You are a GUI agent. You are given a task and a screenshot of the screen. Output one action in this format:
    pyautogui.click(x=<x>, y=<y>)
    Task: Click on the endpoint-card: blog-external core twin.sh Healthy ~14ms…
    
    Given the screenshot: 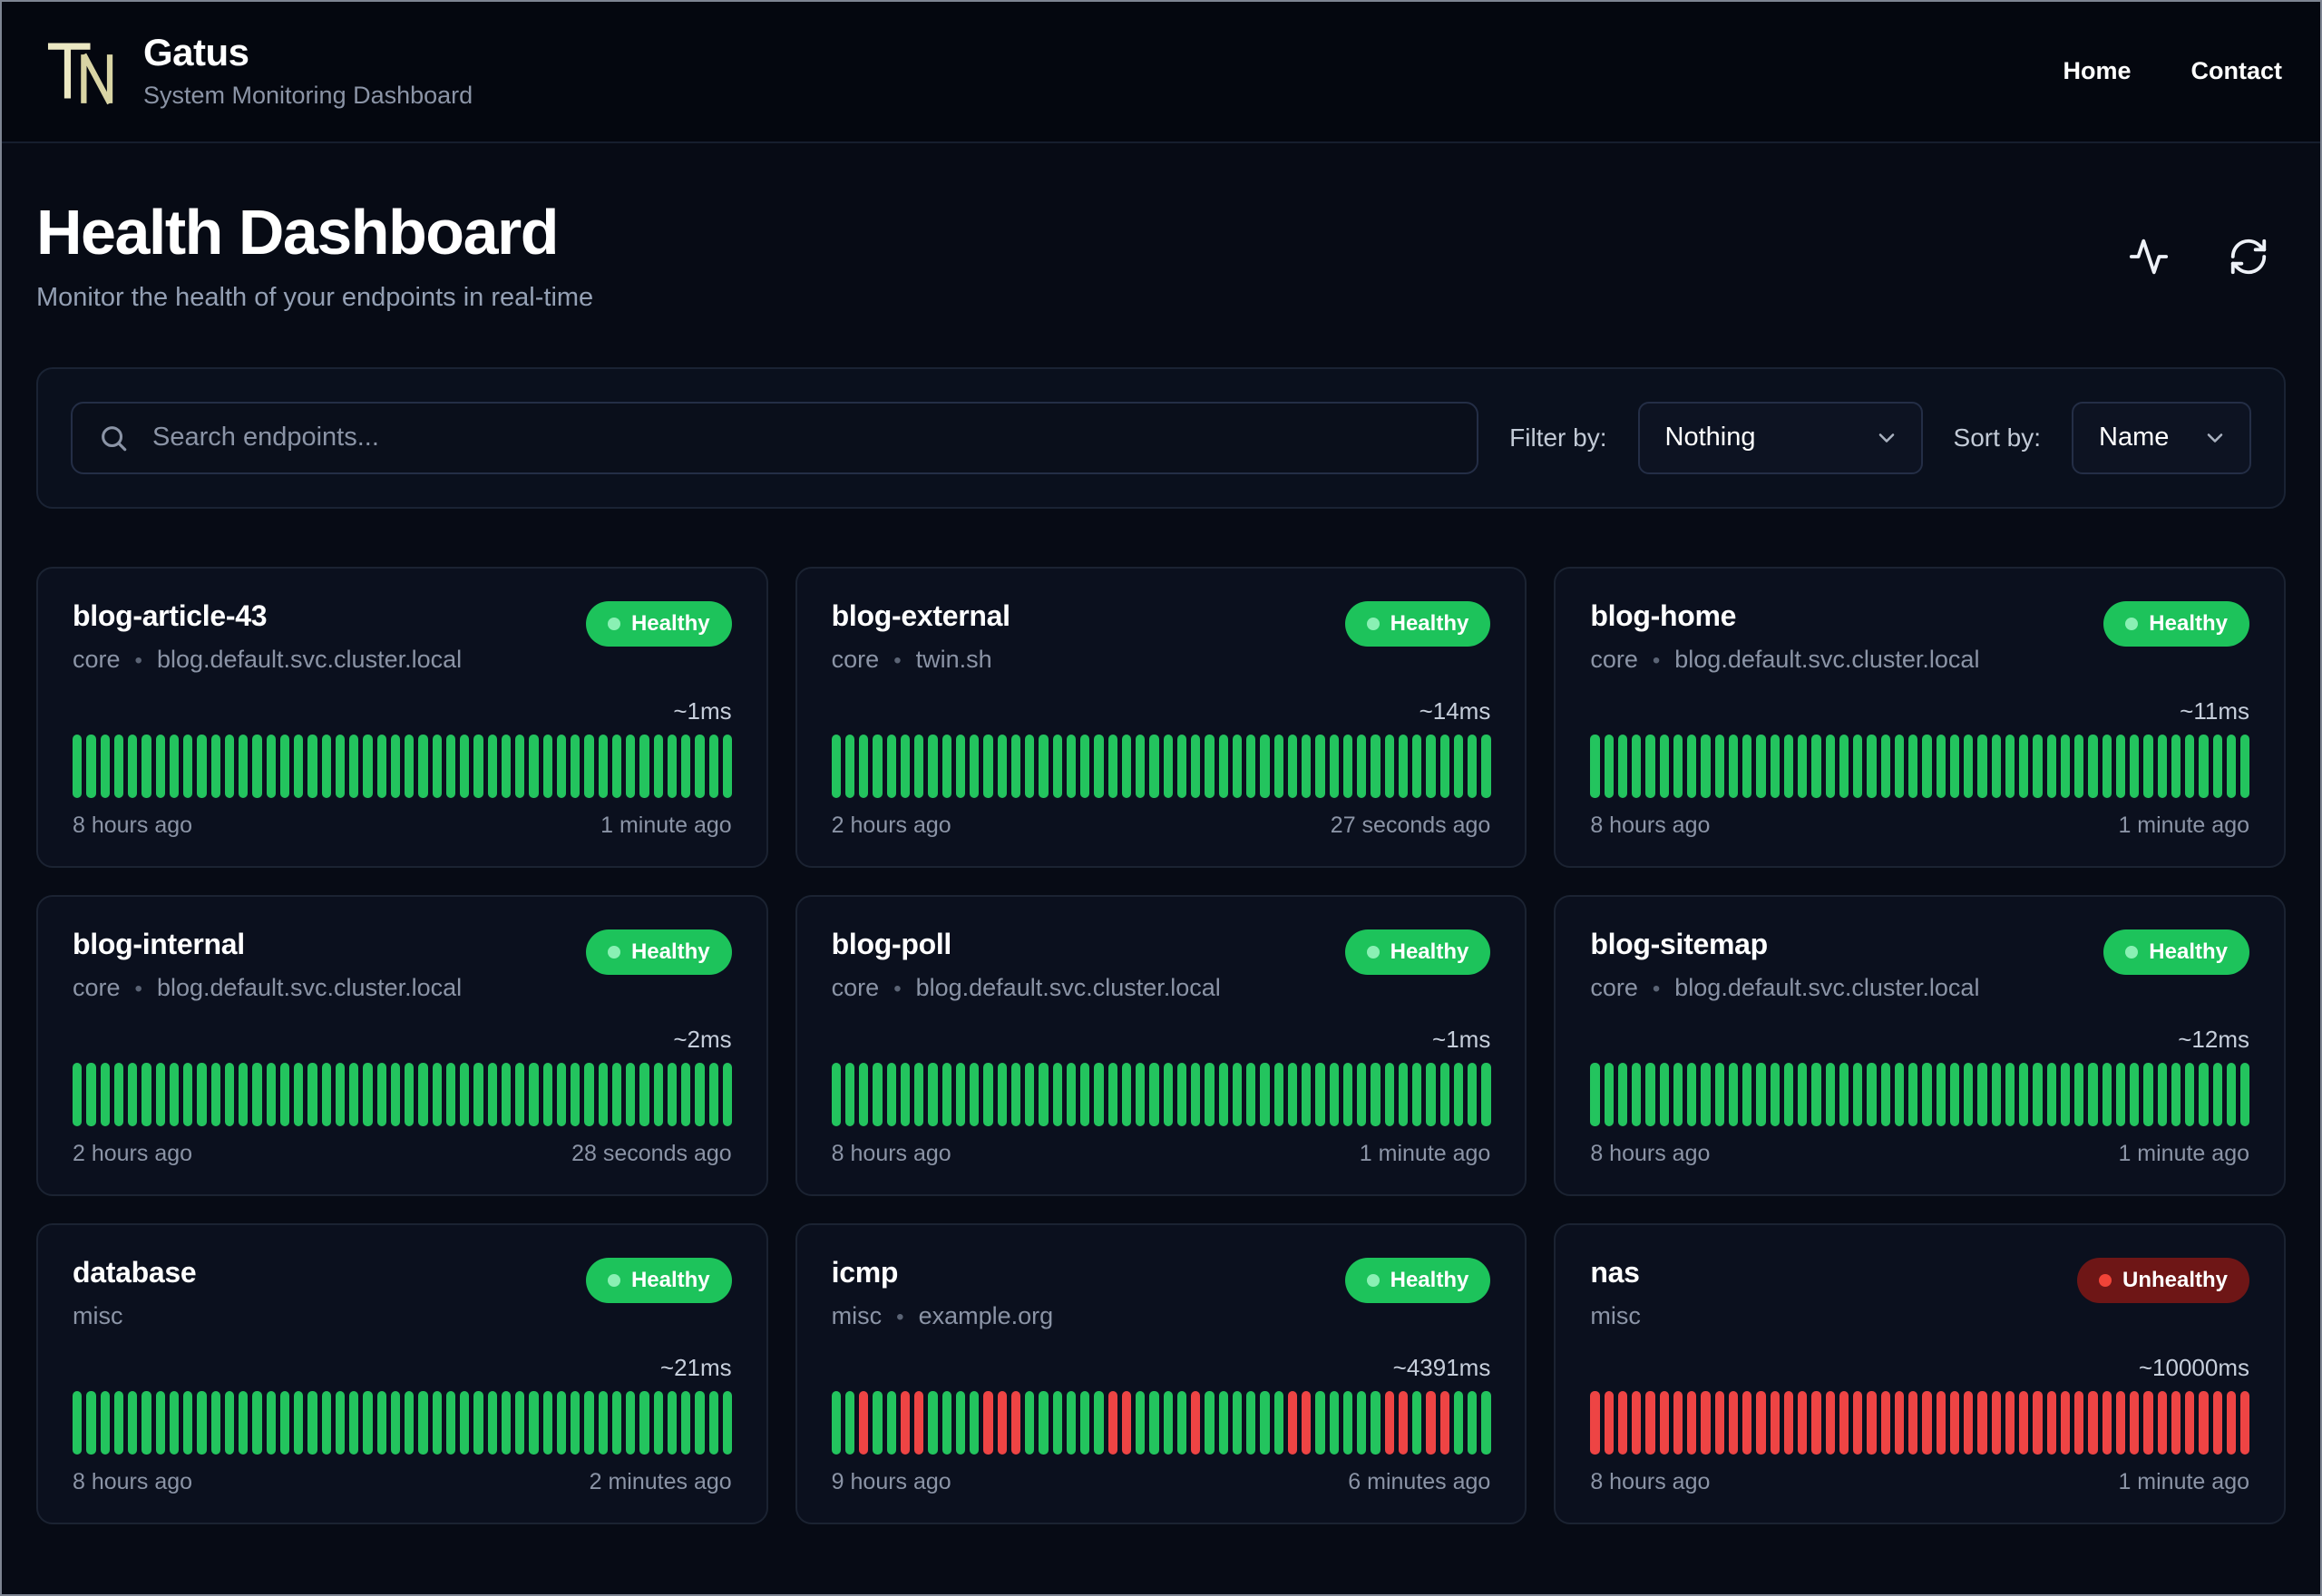 What is the action you would take?
    pyautogui.click(x=1161, y=717)
    